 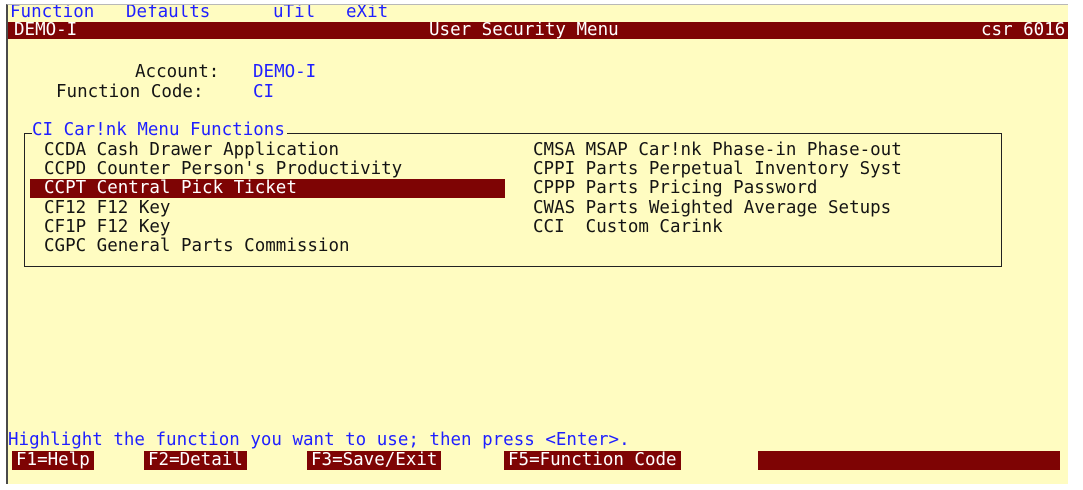 What do you see at coordinates (267, 188) in the screenshot?
I see `menu-option-ccpt-selected: CCPT Central Pick Ticket` at bounding box center [267, 188].